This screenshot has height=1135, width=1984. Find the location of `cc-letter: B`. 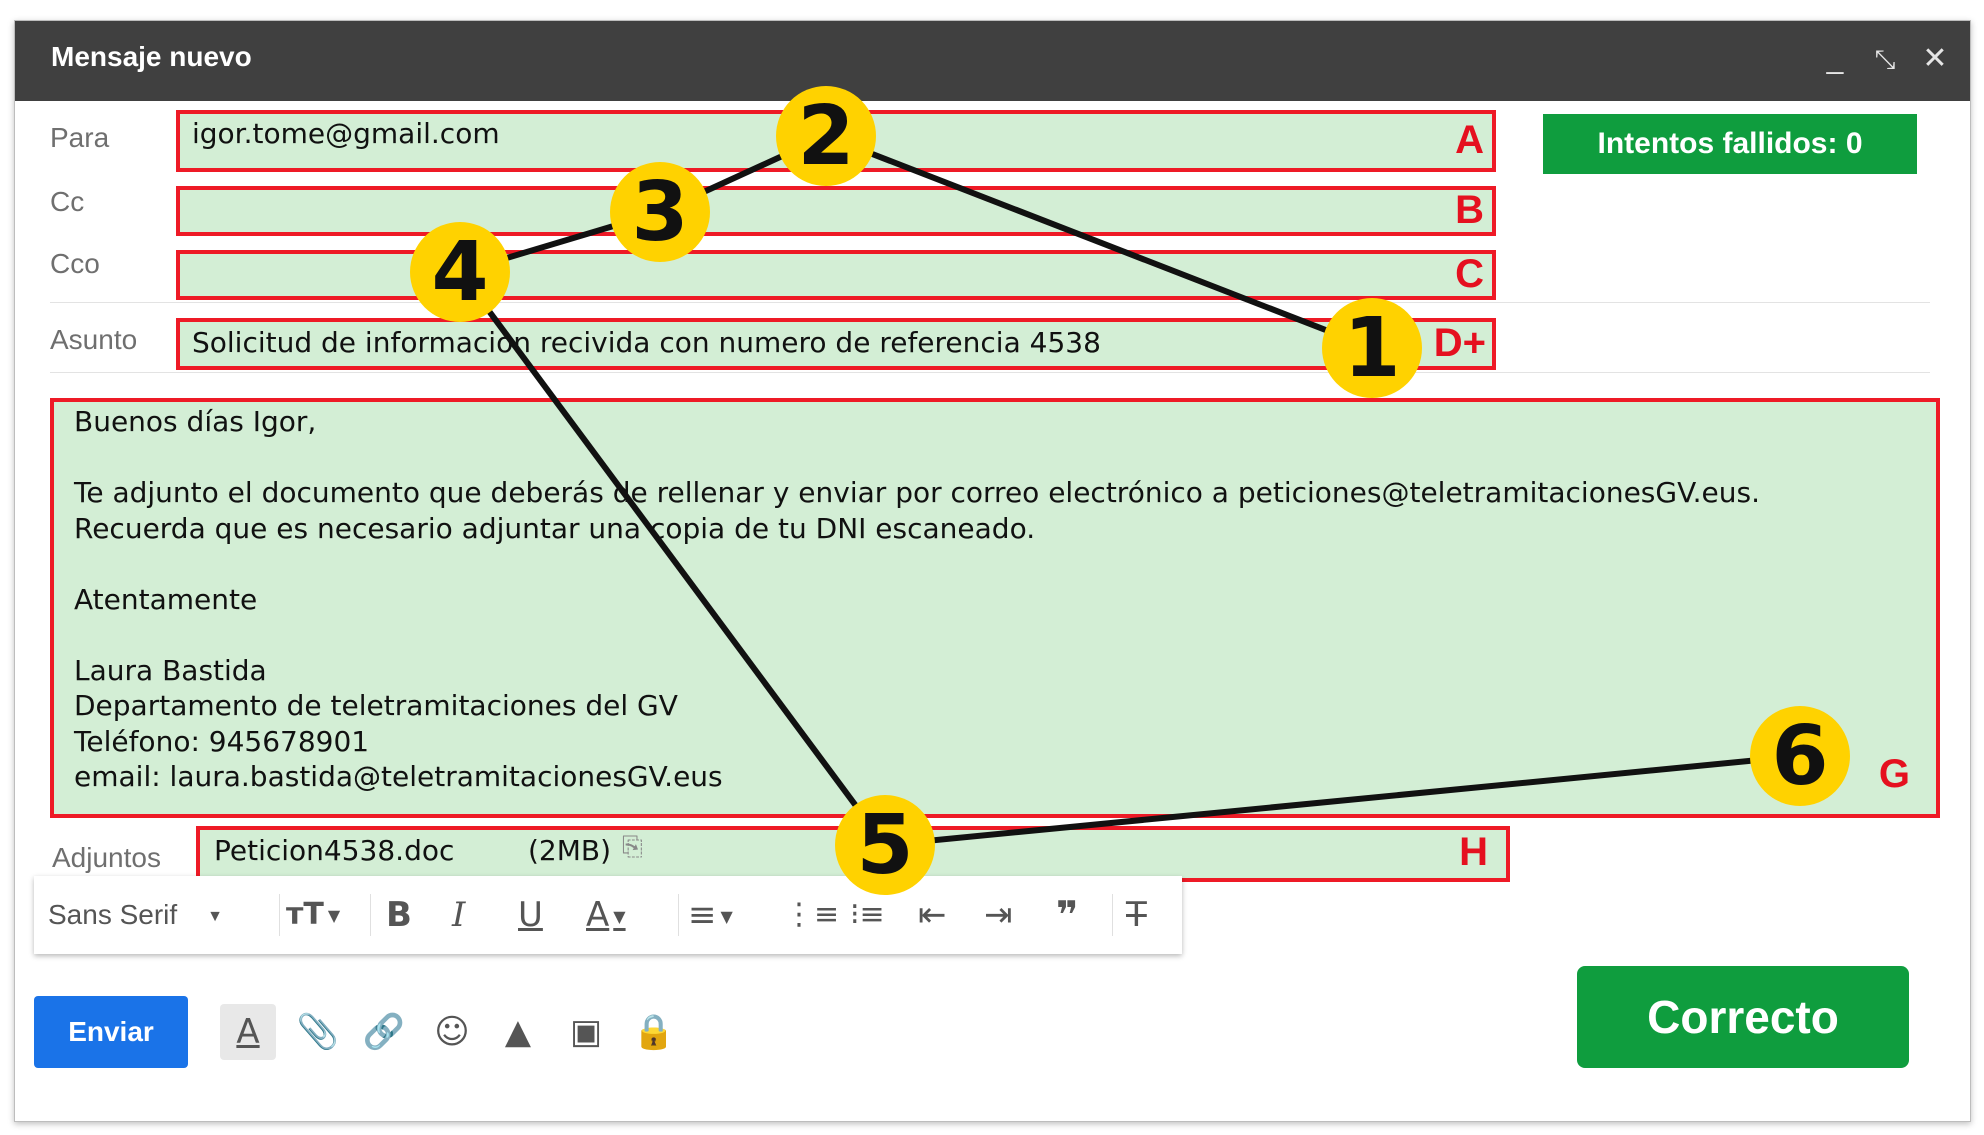

cc-letter: B is located at coordinates (1469, 210).